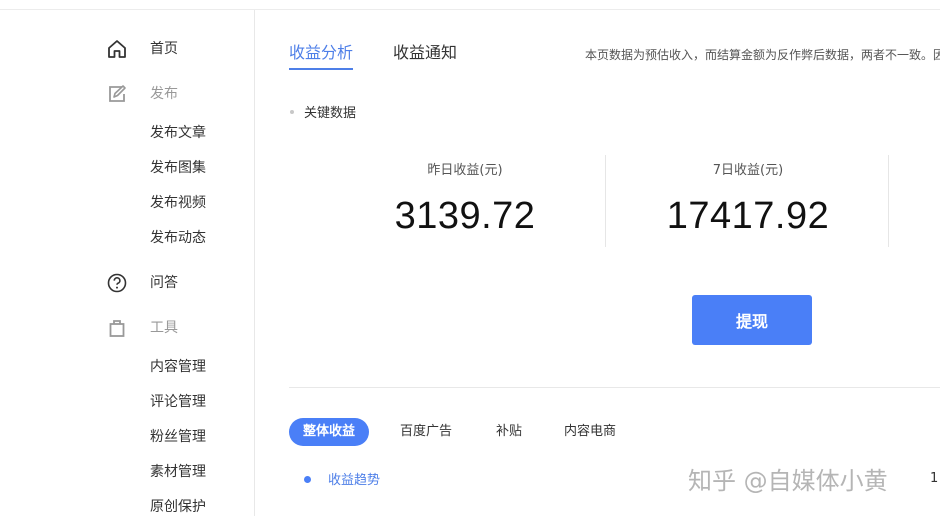 This screenshot has height=516, width=940. What do you see at coordinates (178, 203) in the screenshot?
I see `sidebar-item-label: 发布视频` at bounding box center [178, 203].